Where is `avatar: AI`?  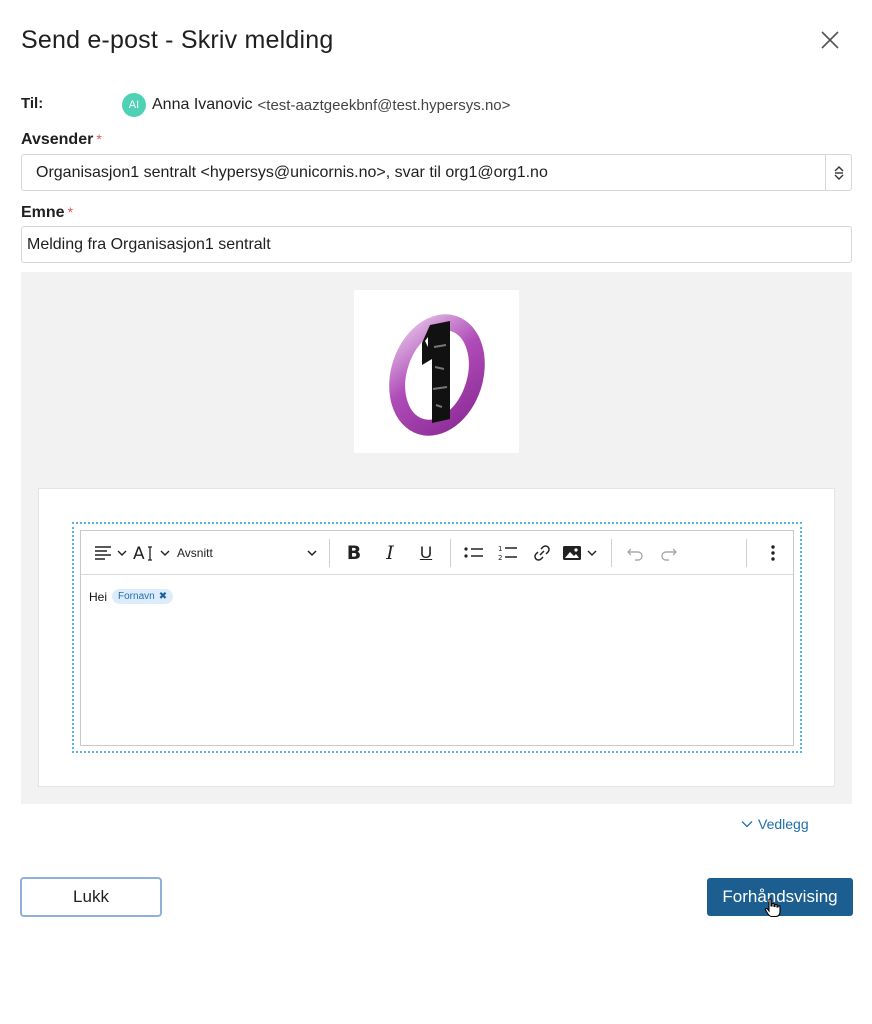 avatar: AI is located at coordinates (134, 105).